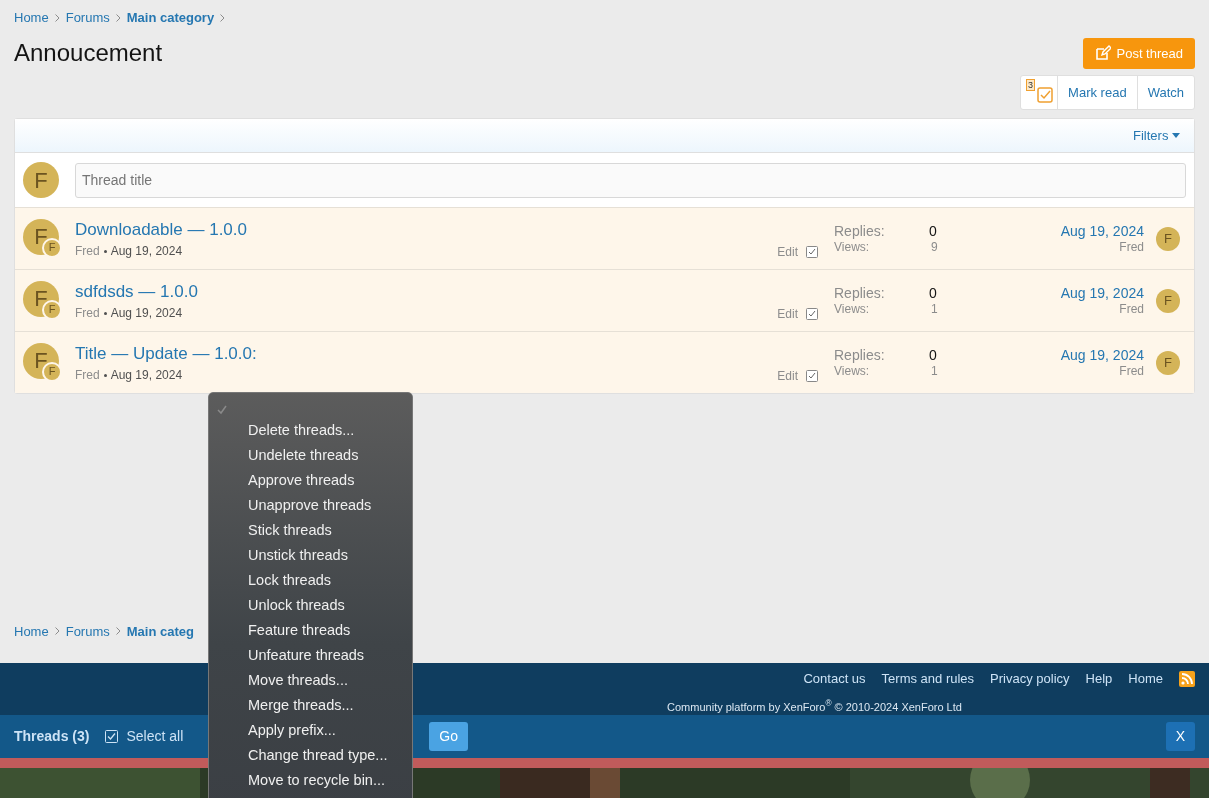 Image resolution: width=1209 pixels, height=798 pixels. I want to click on menu-option: Approve threads, so click(310, 480).